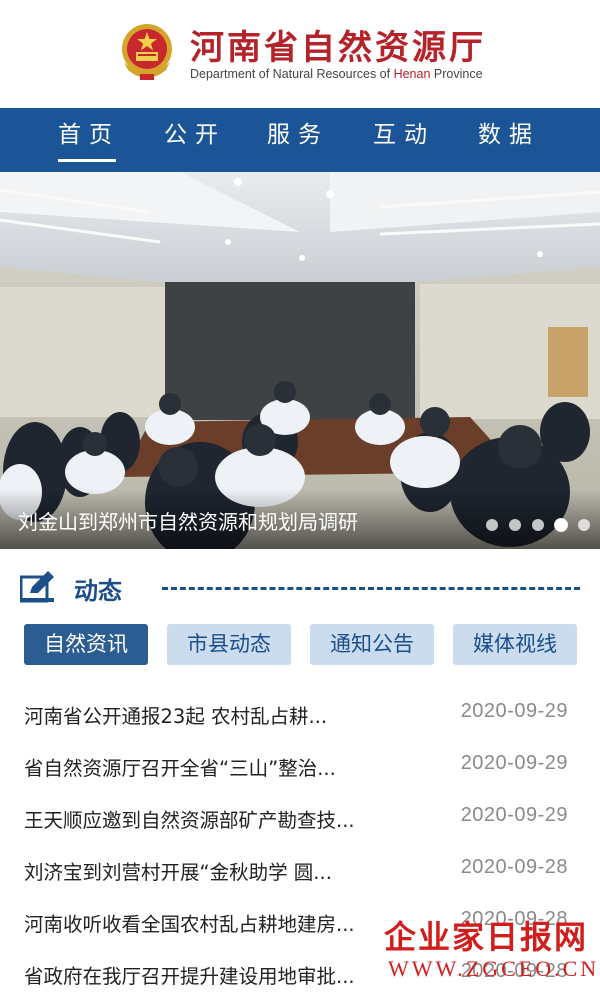 This screenshot has width=600, height=1000. I want to click on banner-caption: 刘金山到郑州市自然资源和规划局调研, so click(188, 520).